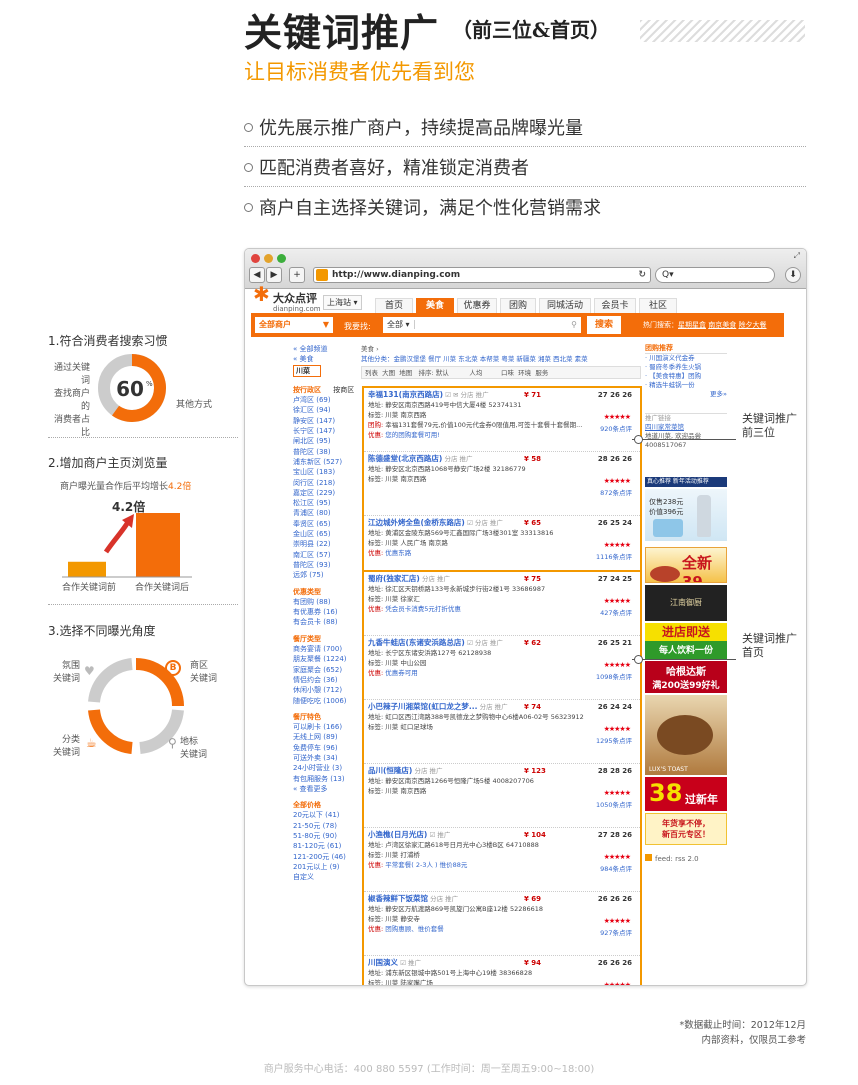 This screenshot has height=1085, width=858. Describe the element at coordinates (342, 302) in the screenshot. I see `city-selector: 上海站 ▾` at that location.